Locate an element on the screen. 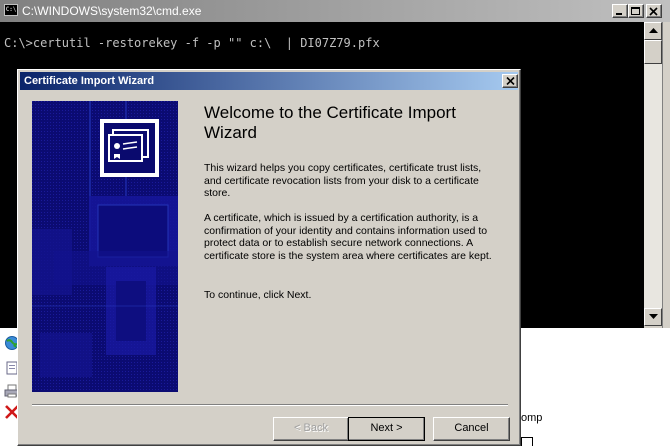  window-frame is located at coordinates (666, 175).